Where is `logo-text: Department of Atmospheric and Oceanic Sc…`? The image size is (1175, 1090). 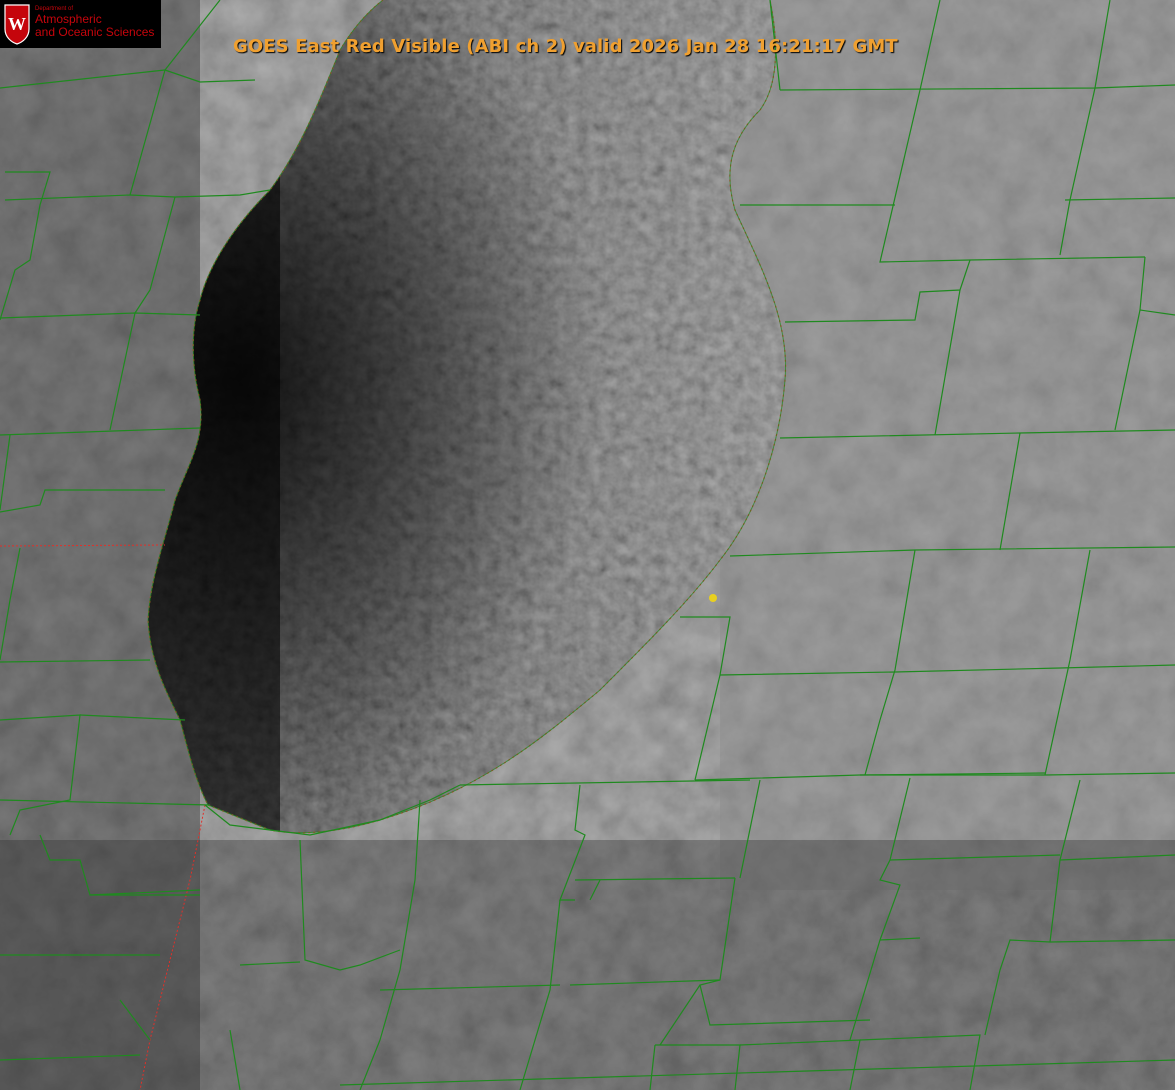
logo-text: Department of Atmospheric and Oceanic Sc… is located at coordinates (94, 22).